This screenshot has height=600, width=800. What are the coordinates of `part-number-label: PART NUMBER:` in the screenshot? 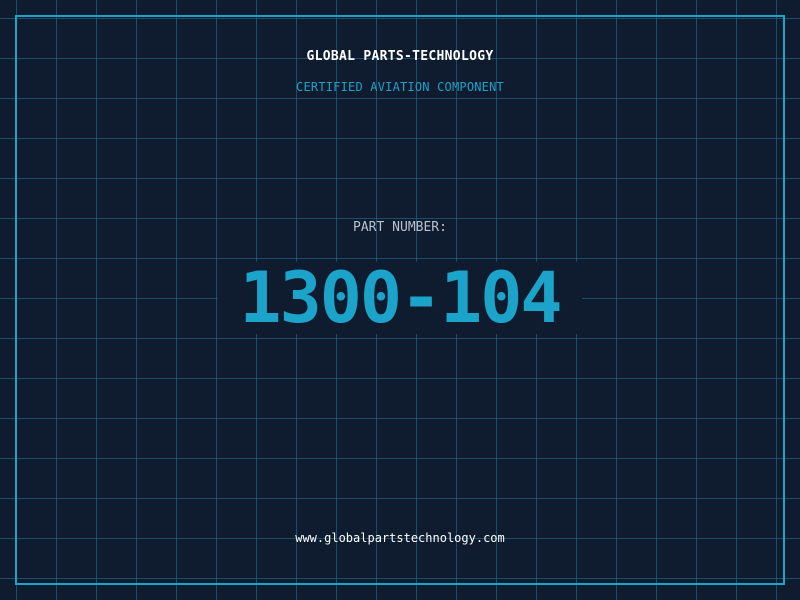 It's located at (400, 227).